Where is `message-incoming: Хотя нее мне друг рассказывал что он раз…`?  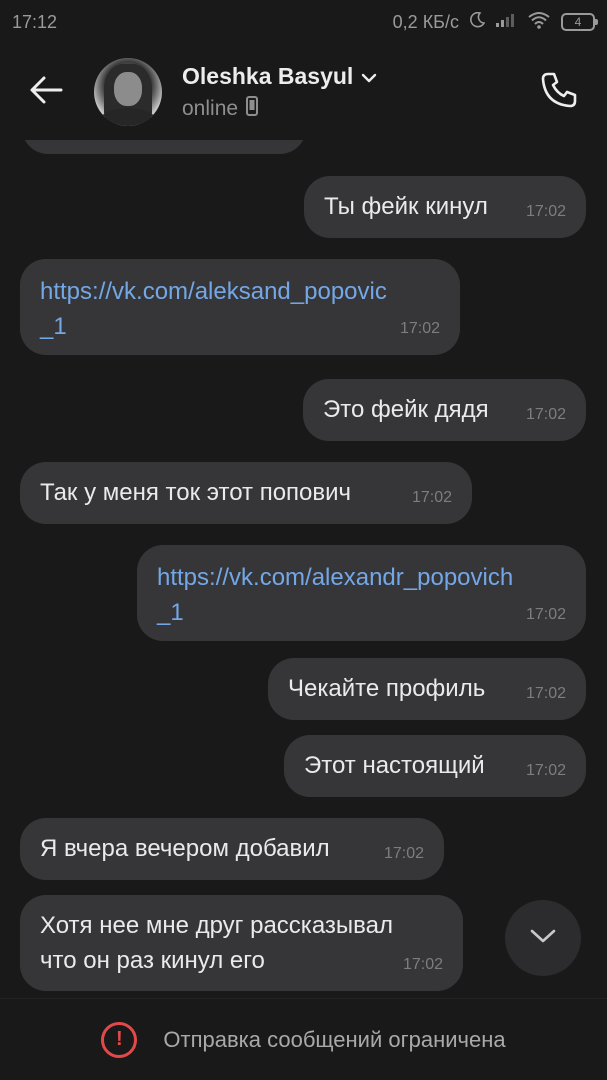 message-incoming: Хотя нее мне друг рассказывал что он раз… is located at coordinates (241, 943).